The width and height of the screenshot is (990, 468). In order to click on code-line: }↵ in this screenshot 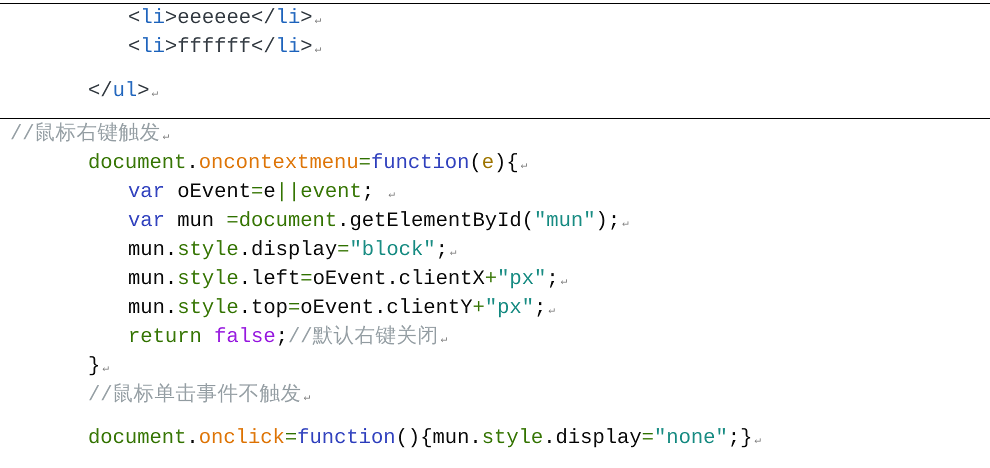, I will do `click(98, 367)`.